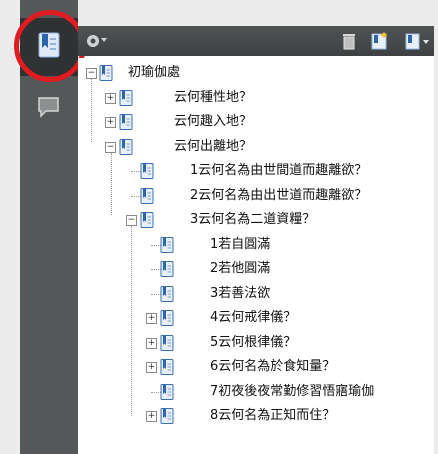 This screenshot has height=454, width=438. What do you see at coordinates (258, 41) in the screenshot?
I see `bookmarks-toolbar` at bounding box center [258, 41].